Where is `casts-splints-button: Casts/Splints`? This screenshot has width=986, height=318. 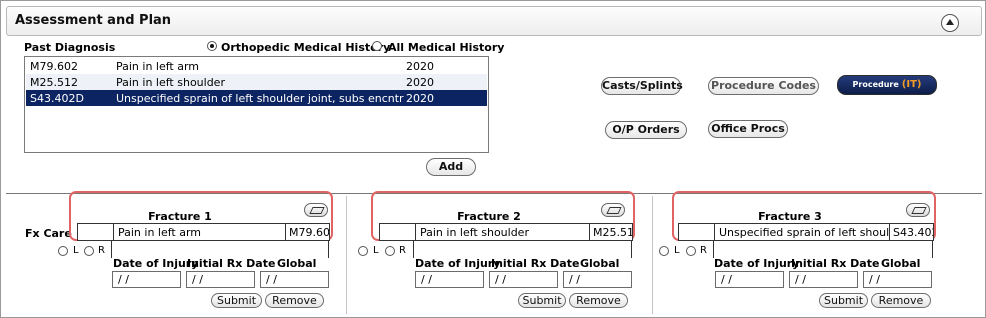 casts-splints-button: Casts/Splints is located at coordinates (642, 86).